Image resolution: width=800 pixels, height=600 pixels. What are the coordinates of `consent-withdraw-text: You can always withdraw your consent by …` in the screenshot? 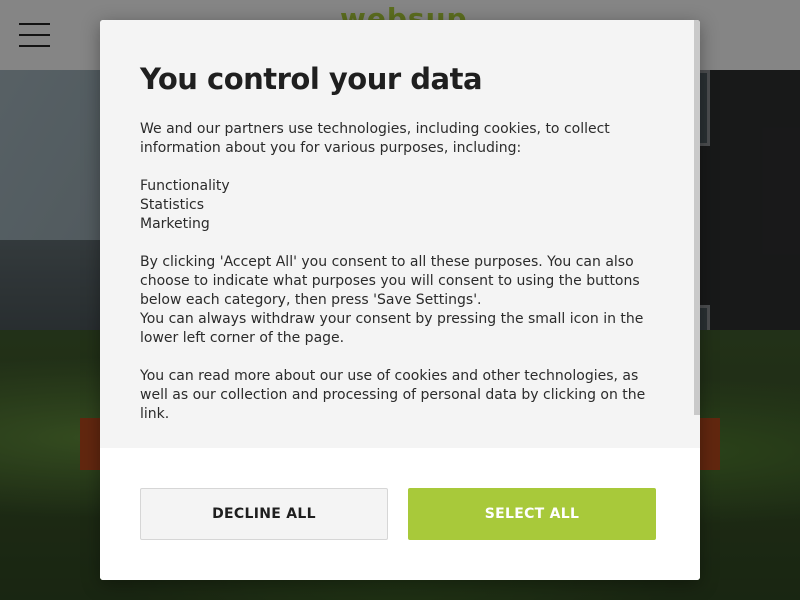 It's located at (392, 328).